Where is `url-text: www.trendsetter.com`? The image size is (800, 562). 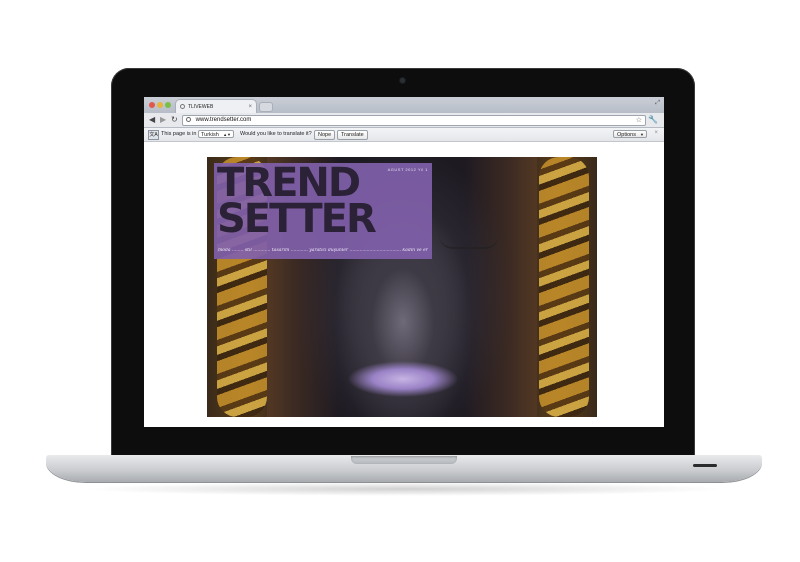
url-text: www.trendsetter.com is located at coordinates (223, 120).